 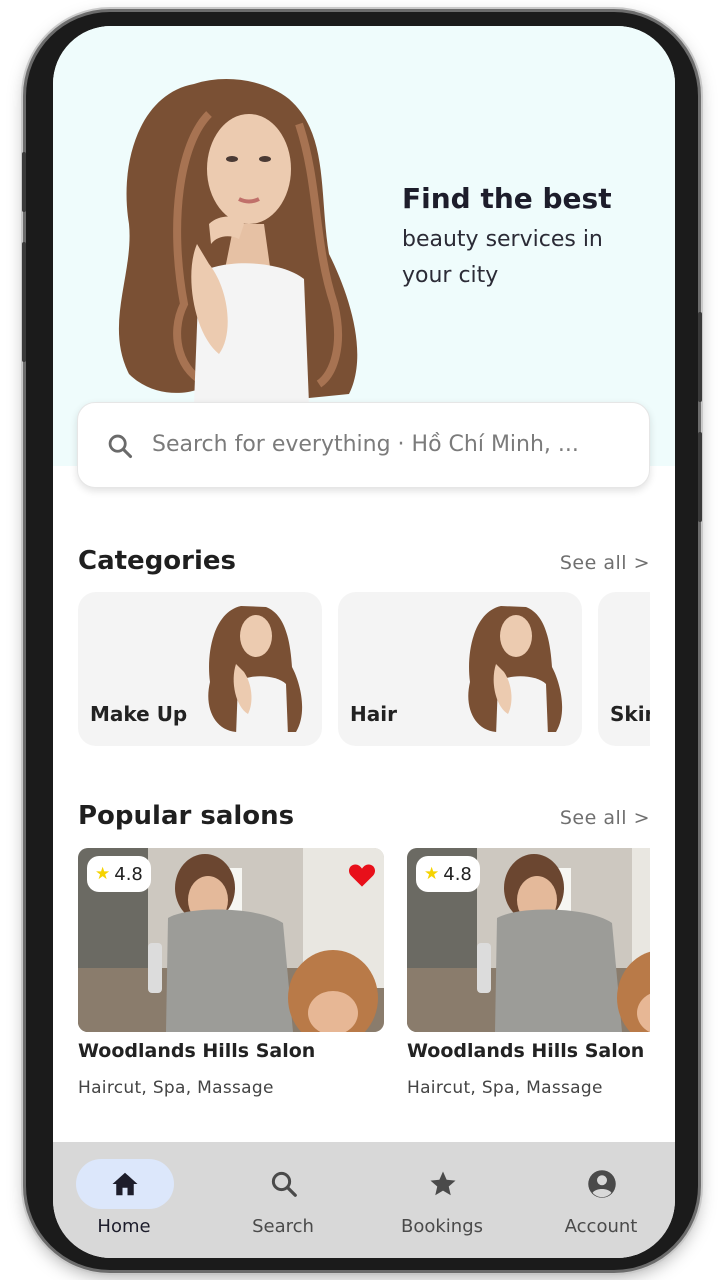 I want to click on category-card-hair: Hair, so click(x=460, y=669).